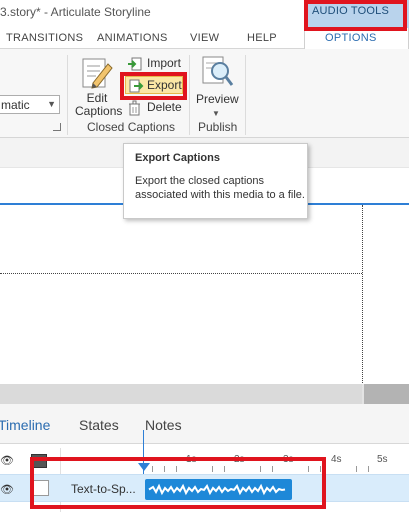 The image size is (409, 512). What do you see at coordinates (218, 127) in the screenshot?
I see `publish-group-label: Publish` at bounding box center [218, 127].